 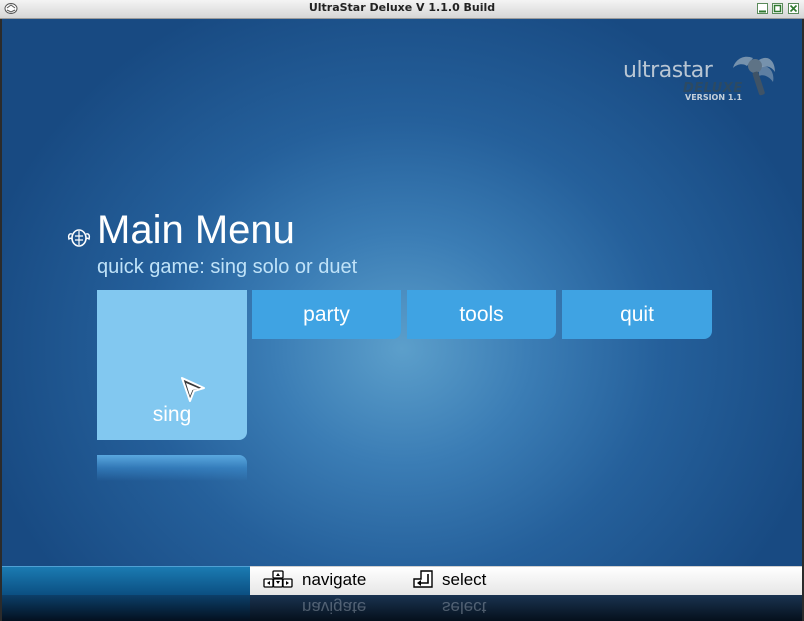 What do you see at coordinates (334, 607) in the screenshot?
I see `navigate-hint-reflection: navigate` at bounding box center [334, 607].